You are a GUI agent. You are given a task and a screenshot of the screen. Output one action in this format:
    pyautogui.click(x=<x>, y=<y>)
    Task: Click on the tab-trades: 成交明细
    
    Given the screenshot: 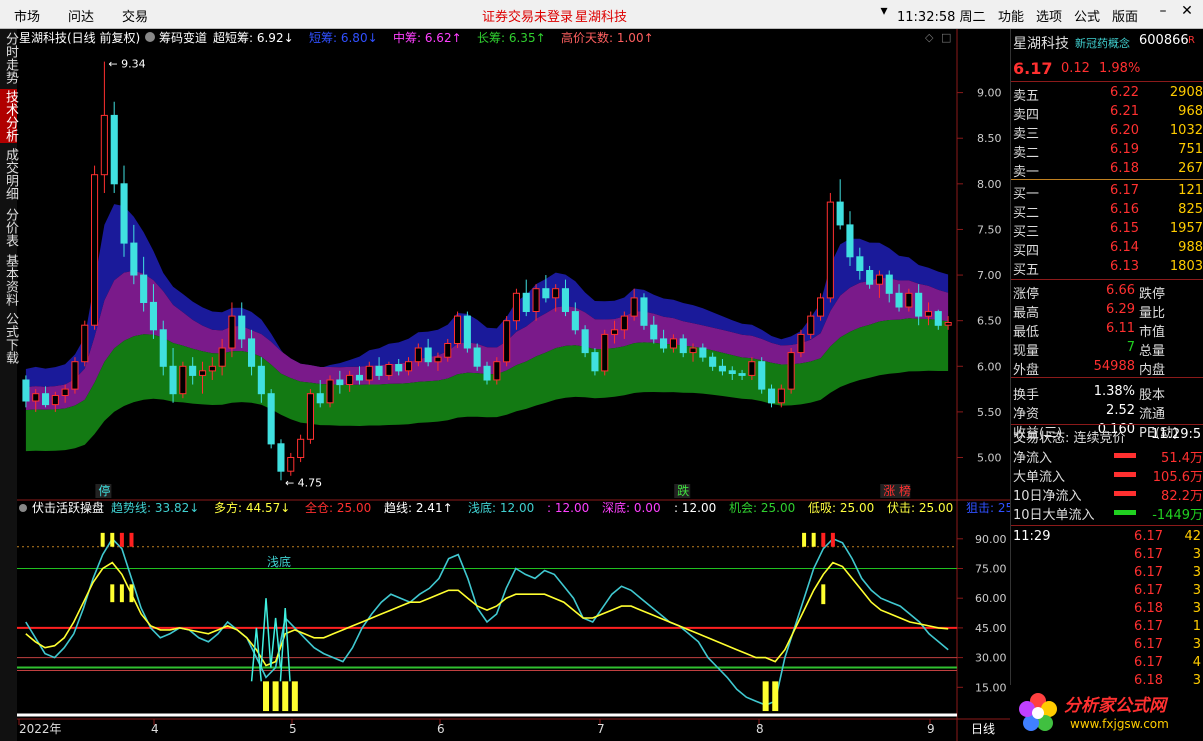 What is the action you would take?
    pyautogui.click(x=9, y=174)
    